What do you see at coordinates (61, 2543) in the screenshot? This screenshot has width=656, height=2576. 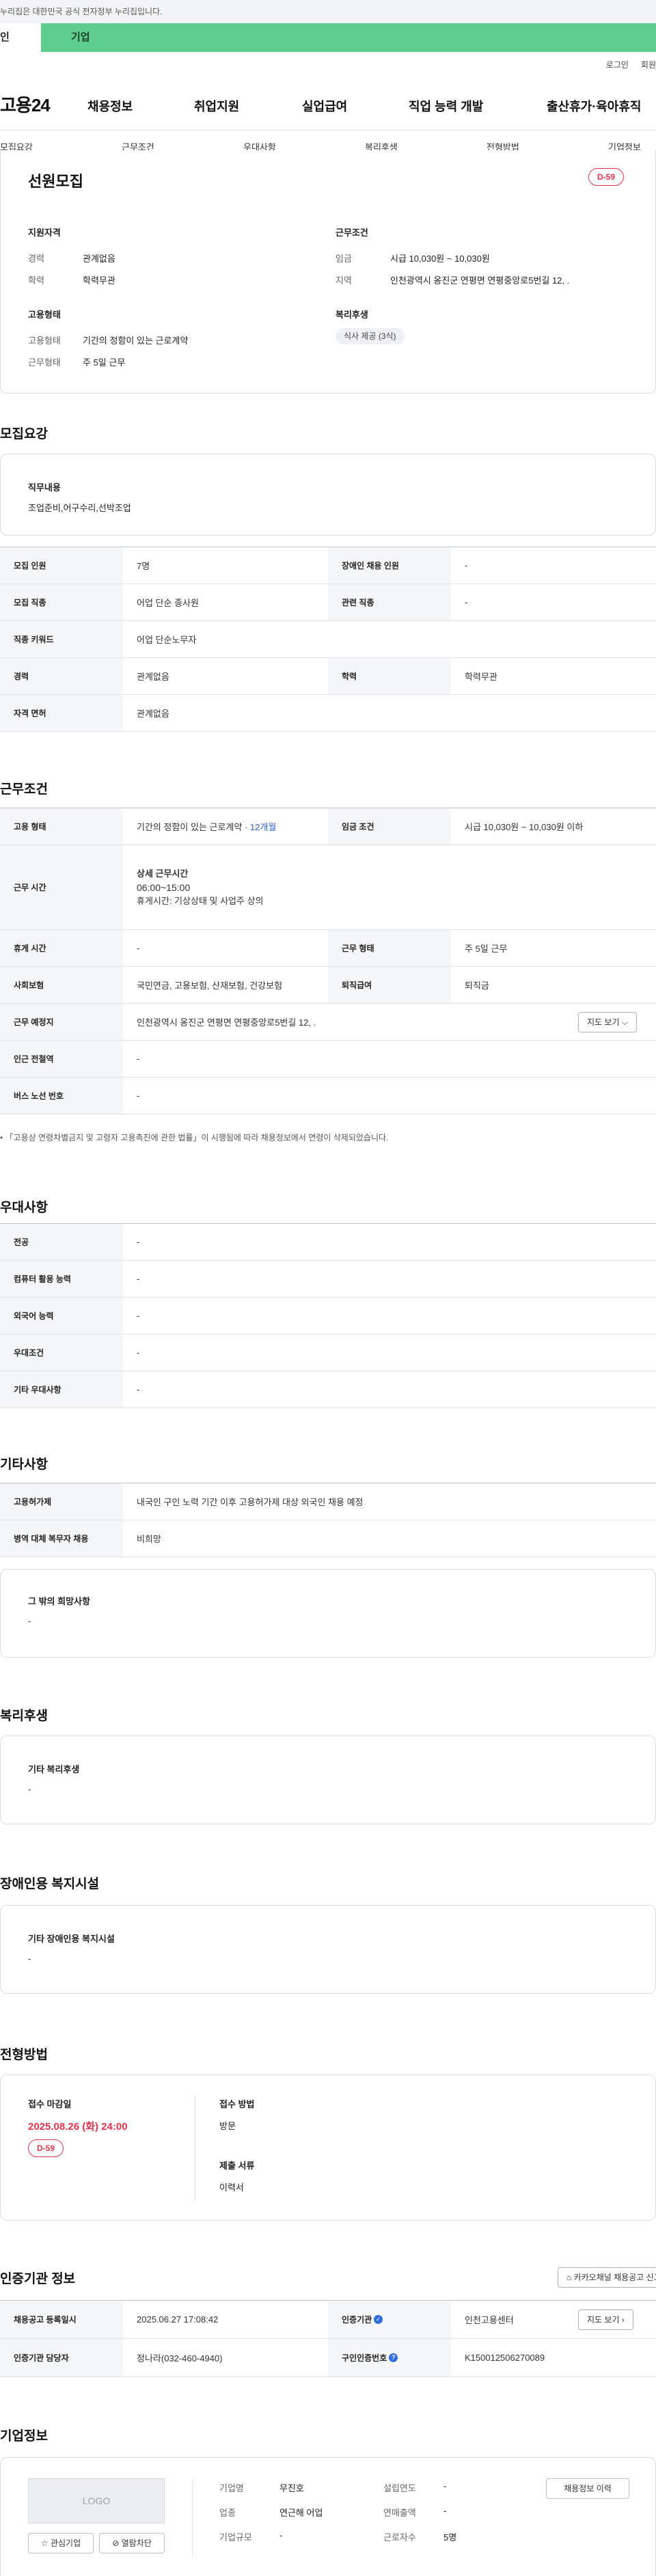 I see `favorite-company-button: ☆ 관심기업` at bounding box center [61, 2543].